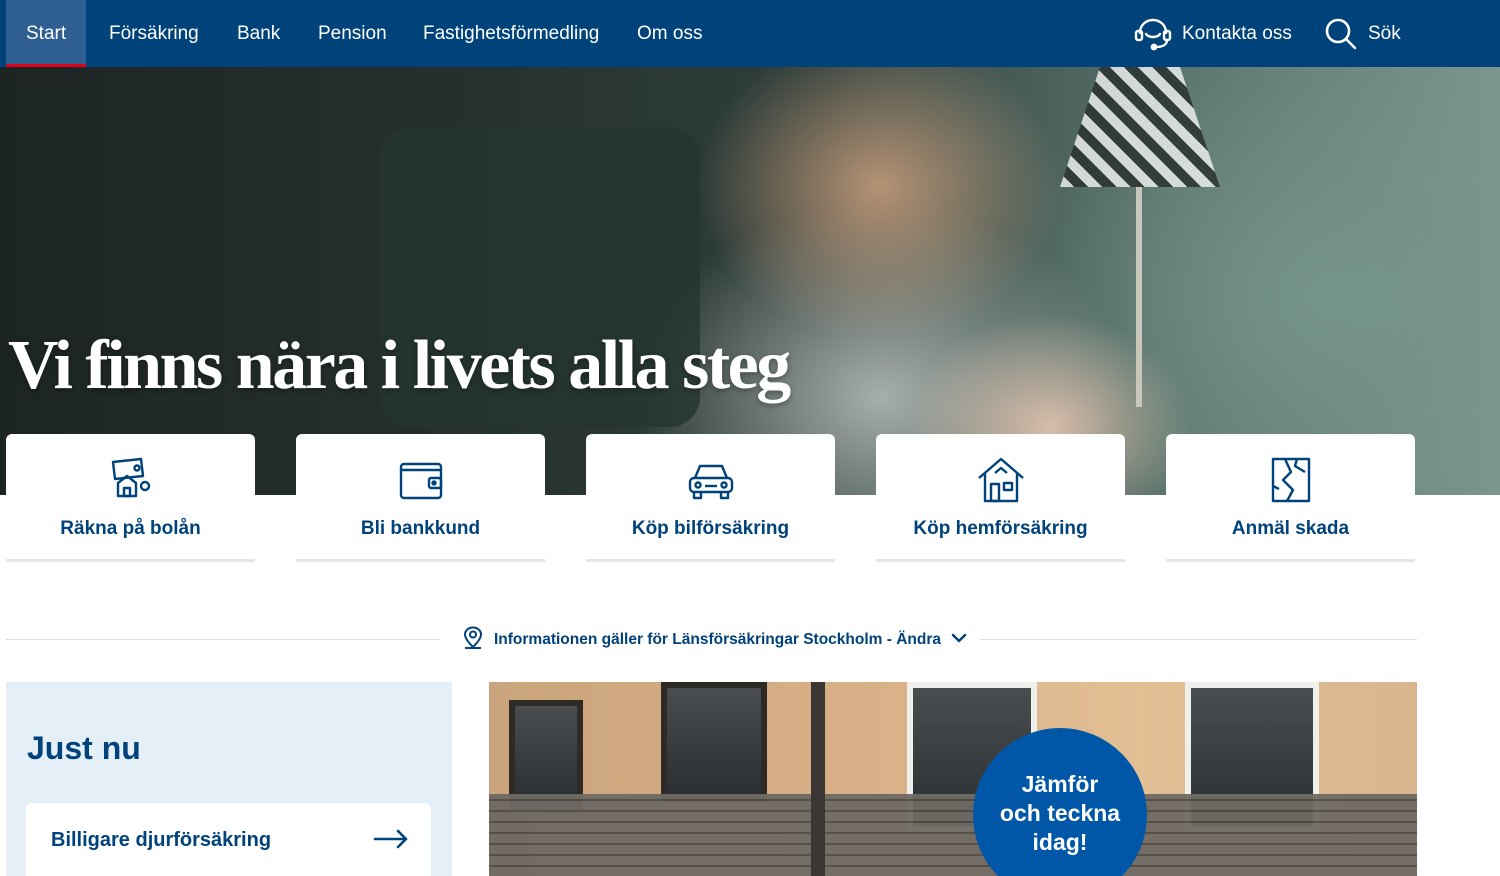 The height and width of the screenshot is (876, 1500). I want to click on nav-item-bank: Bank, so click(258, 33).